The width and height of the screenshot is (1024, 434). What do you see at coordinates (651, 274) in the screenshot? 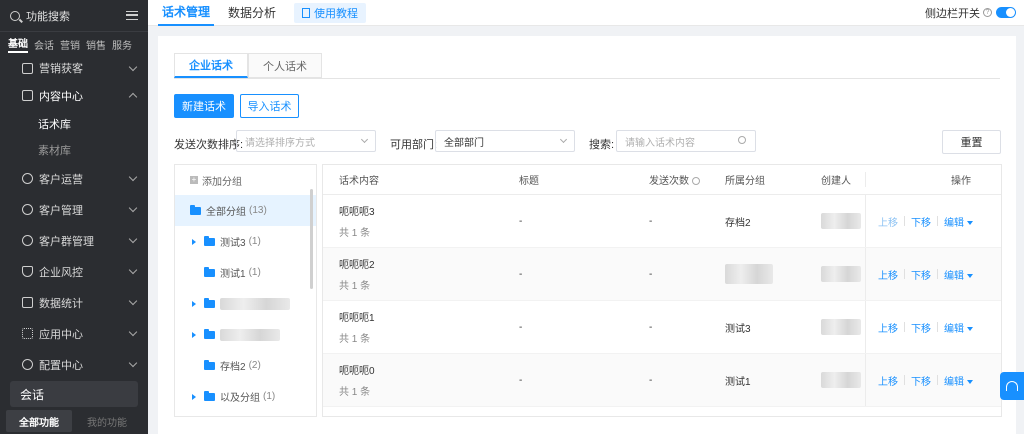
I see `row-count: -` at bounding box center [651, 274].